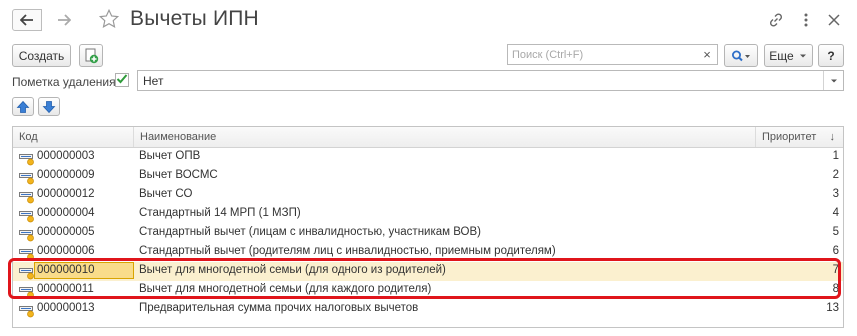  I want to click on create-button: Создать, so click(41, 55).